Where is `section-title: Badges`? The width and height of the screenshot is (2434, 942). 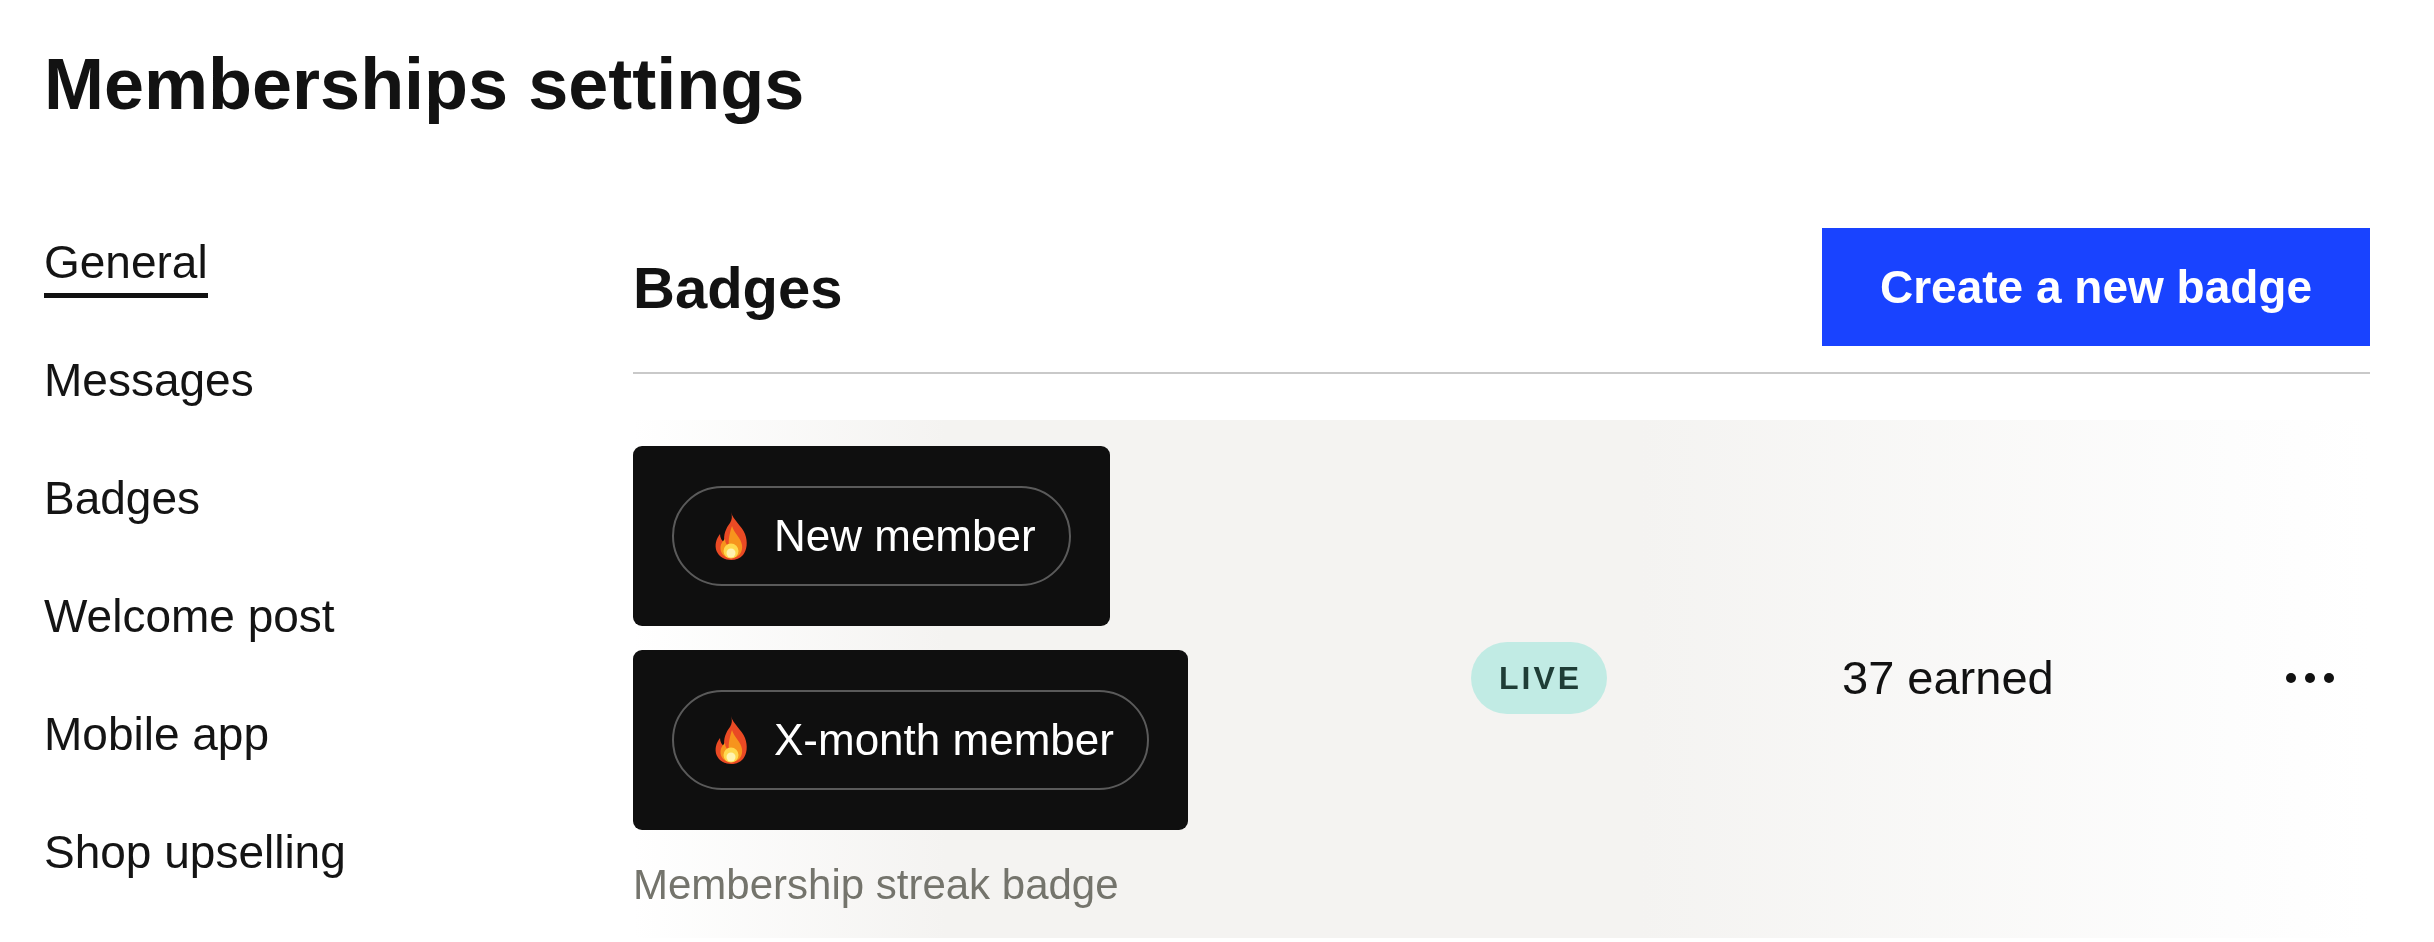 section-title: Badges is located at coordinates (738, 287).